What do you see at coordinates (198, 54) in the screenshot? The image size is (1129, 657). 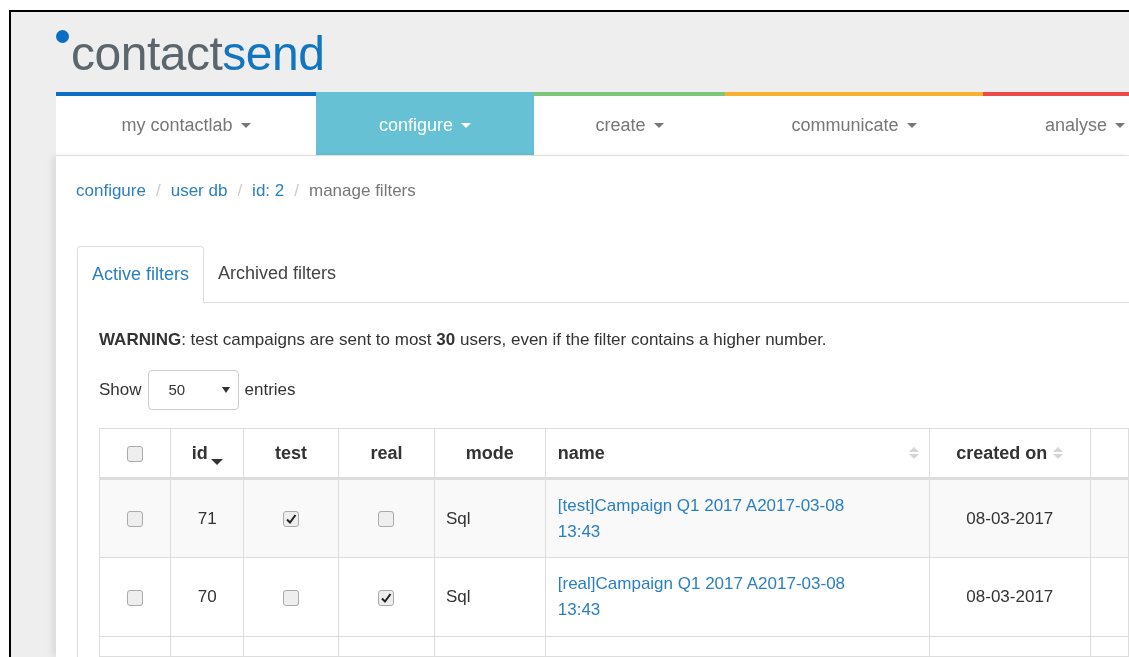 I see `logo-text: contactsend` at bounding box center [198, 54].